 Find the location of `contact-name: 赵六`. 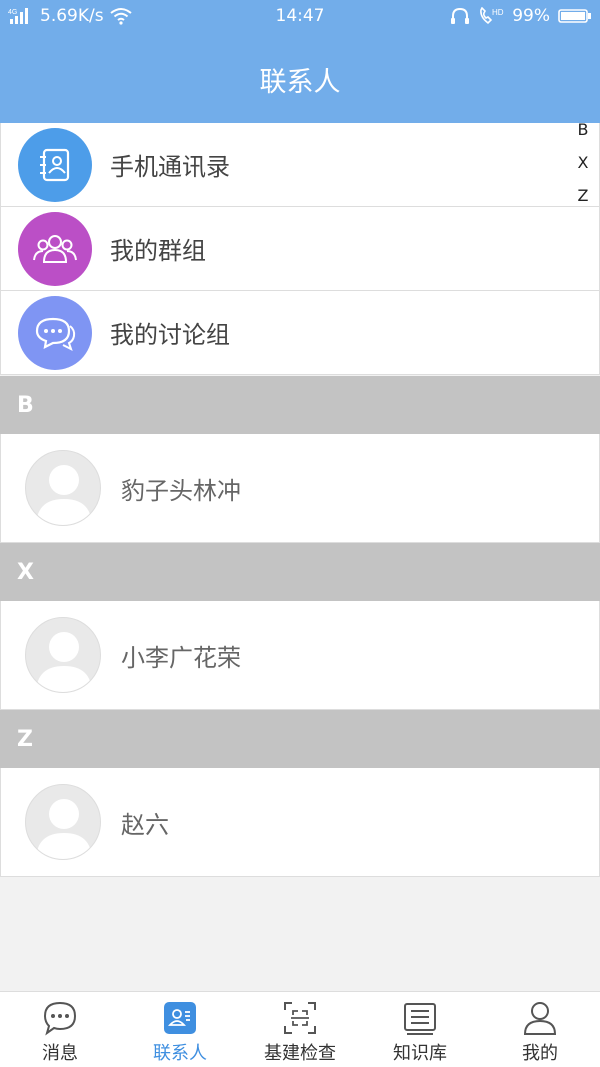

contact-name: 赵六 is located at coordinates (145, 824).